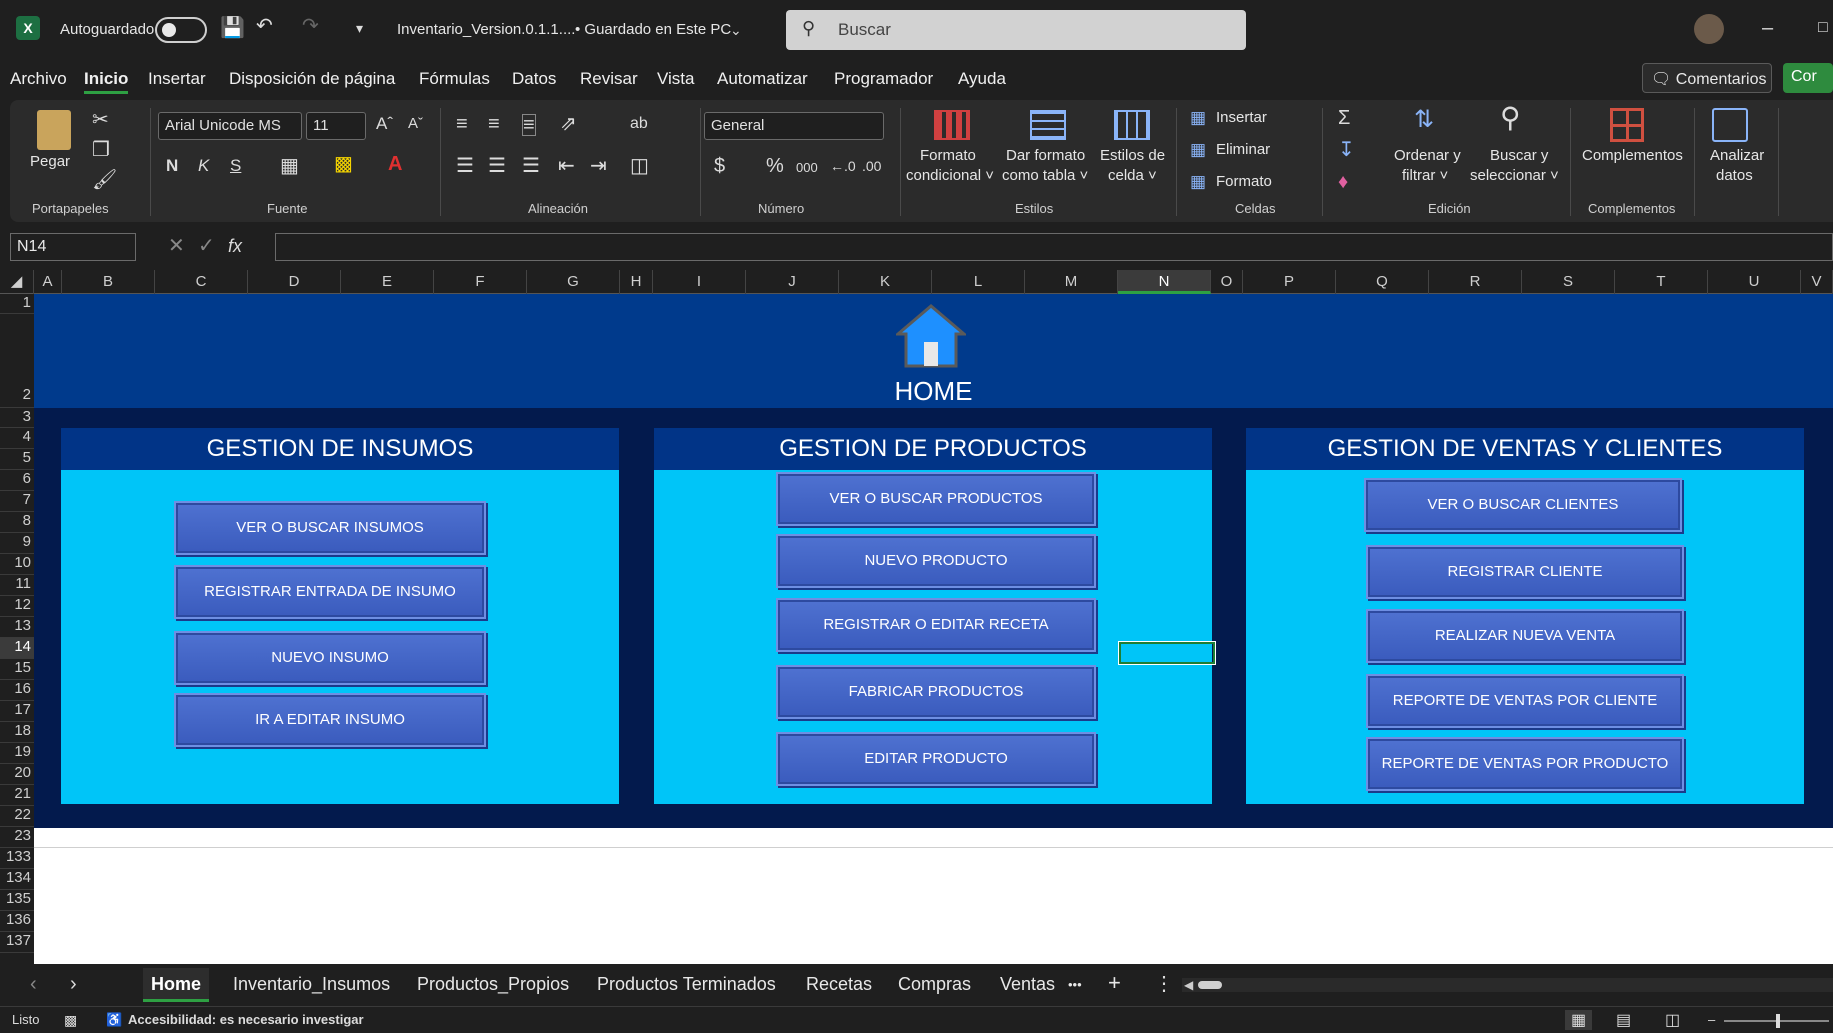 This screenshot has height=1033, width=1833. Describe the element at coordinates (843, 166) in the screenshot. I see `increase-decimal-icon: ←.0` at that location.